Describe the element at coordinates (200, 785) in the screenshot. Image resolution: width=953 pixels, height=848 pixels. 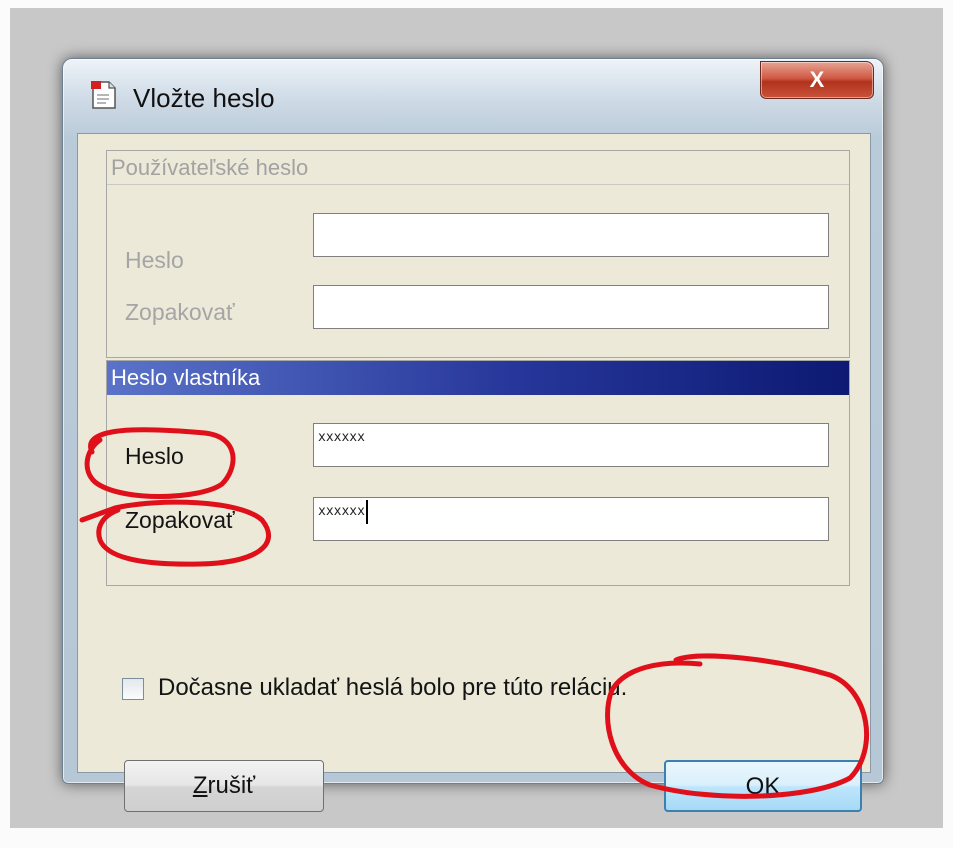
I see `cancel-mnemonic: Z` at that location.